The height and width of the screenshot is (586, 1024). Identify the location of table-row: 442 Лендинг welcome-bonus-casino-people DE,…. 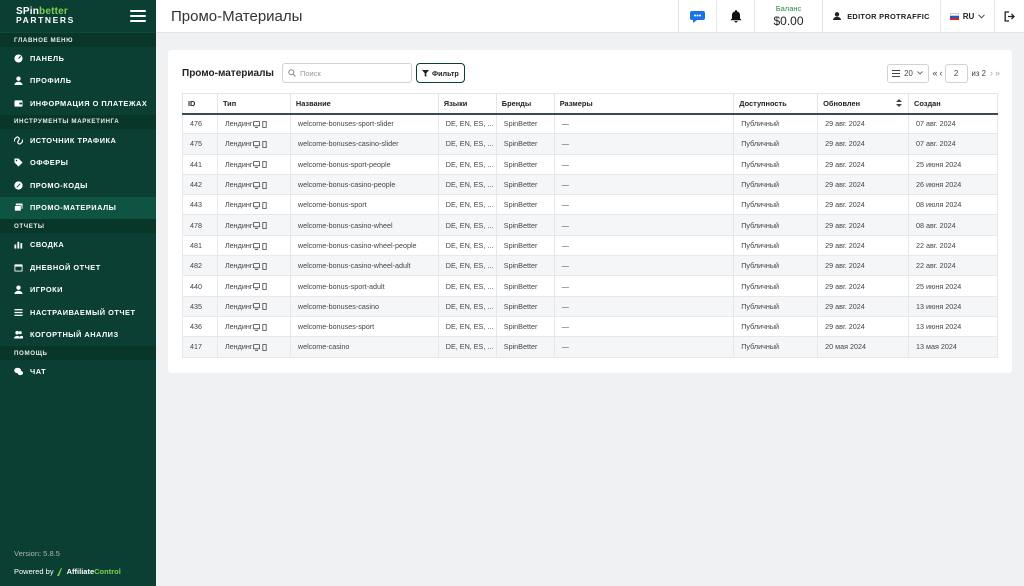
(590, 184).